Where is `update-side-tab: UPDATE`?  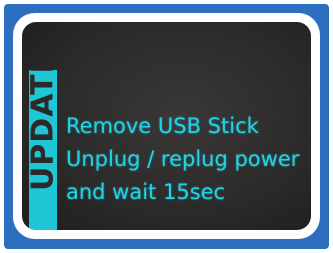 update-side-tab: UPDATE is located at coordinates (43, 150).